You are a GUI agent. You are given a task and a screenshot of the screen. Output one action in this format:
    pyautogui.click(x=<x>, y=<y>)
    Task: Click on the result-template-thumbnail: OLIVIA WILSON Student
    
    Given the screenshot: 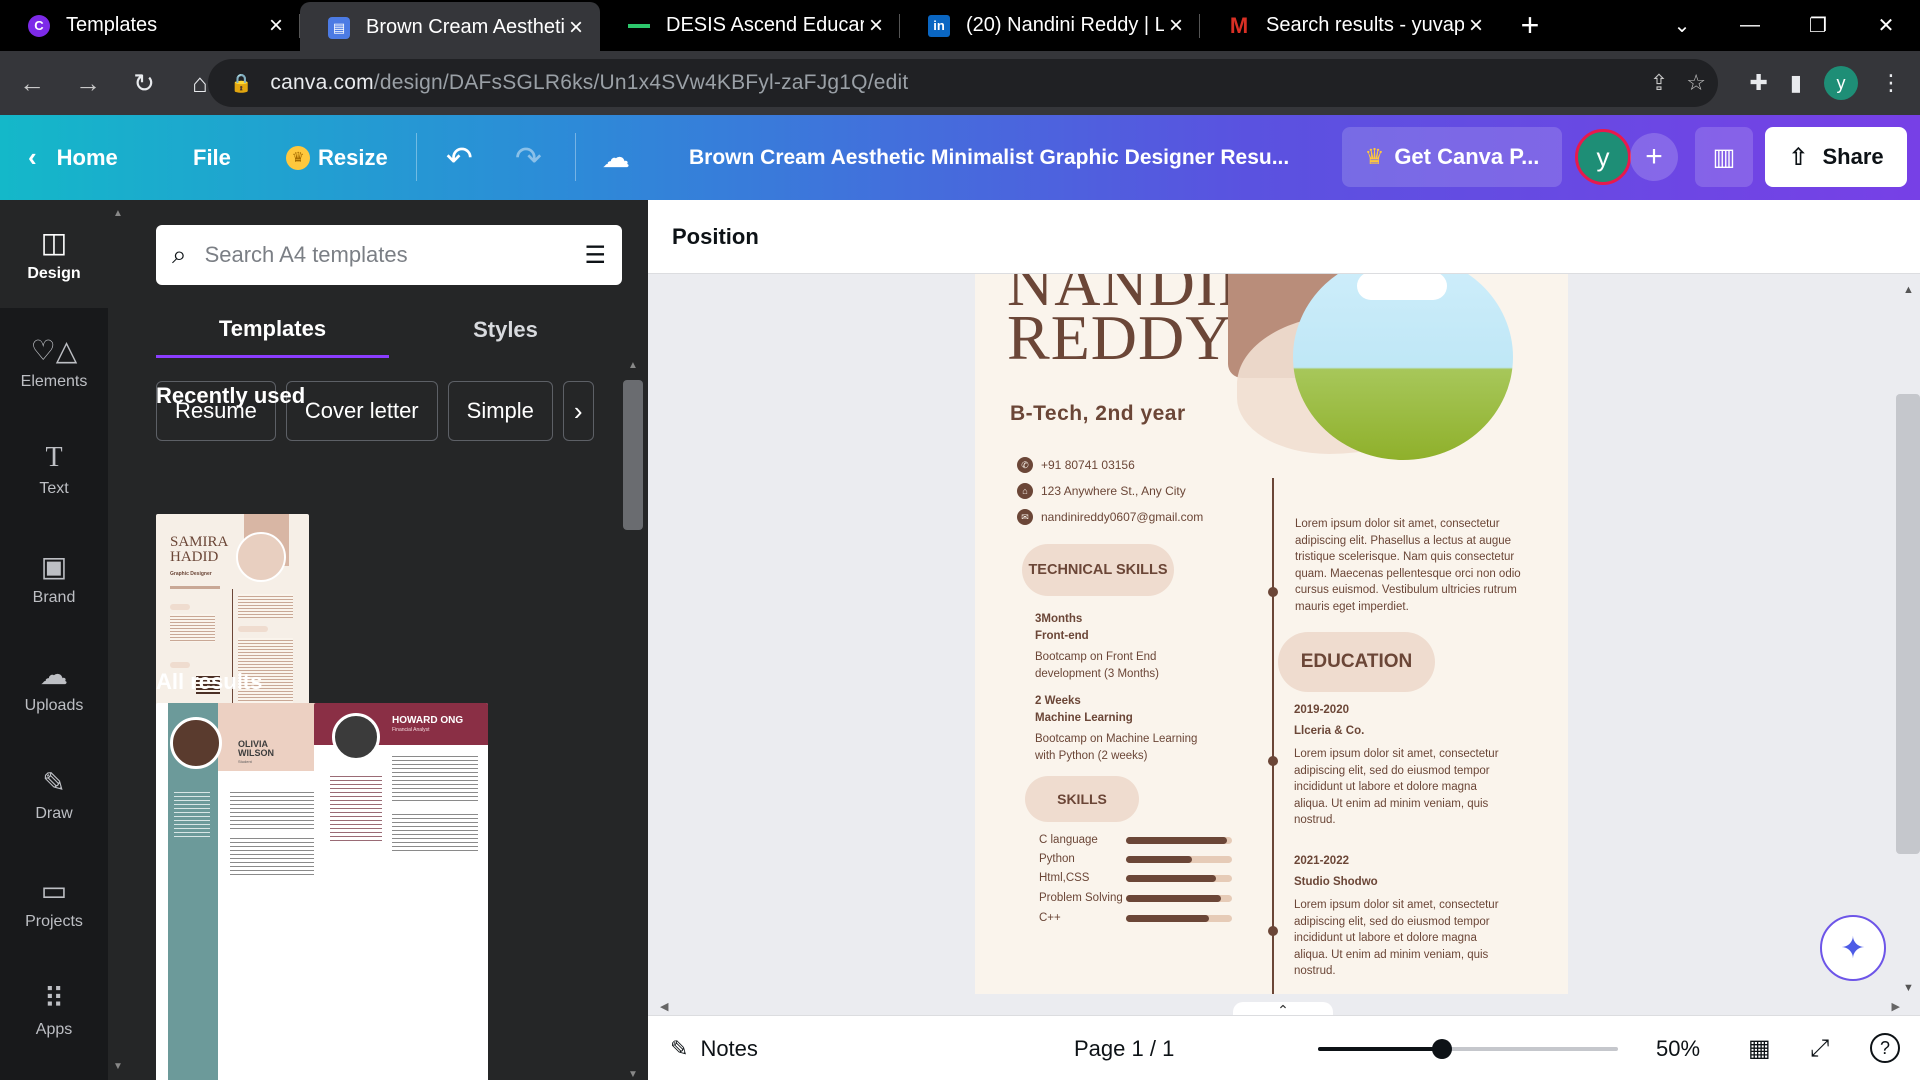 What is the action you would take?
    pyautogui.click(x=244, y=891)
    